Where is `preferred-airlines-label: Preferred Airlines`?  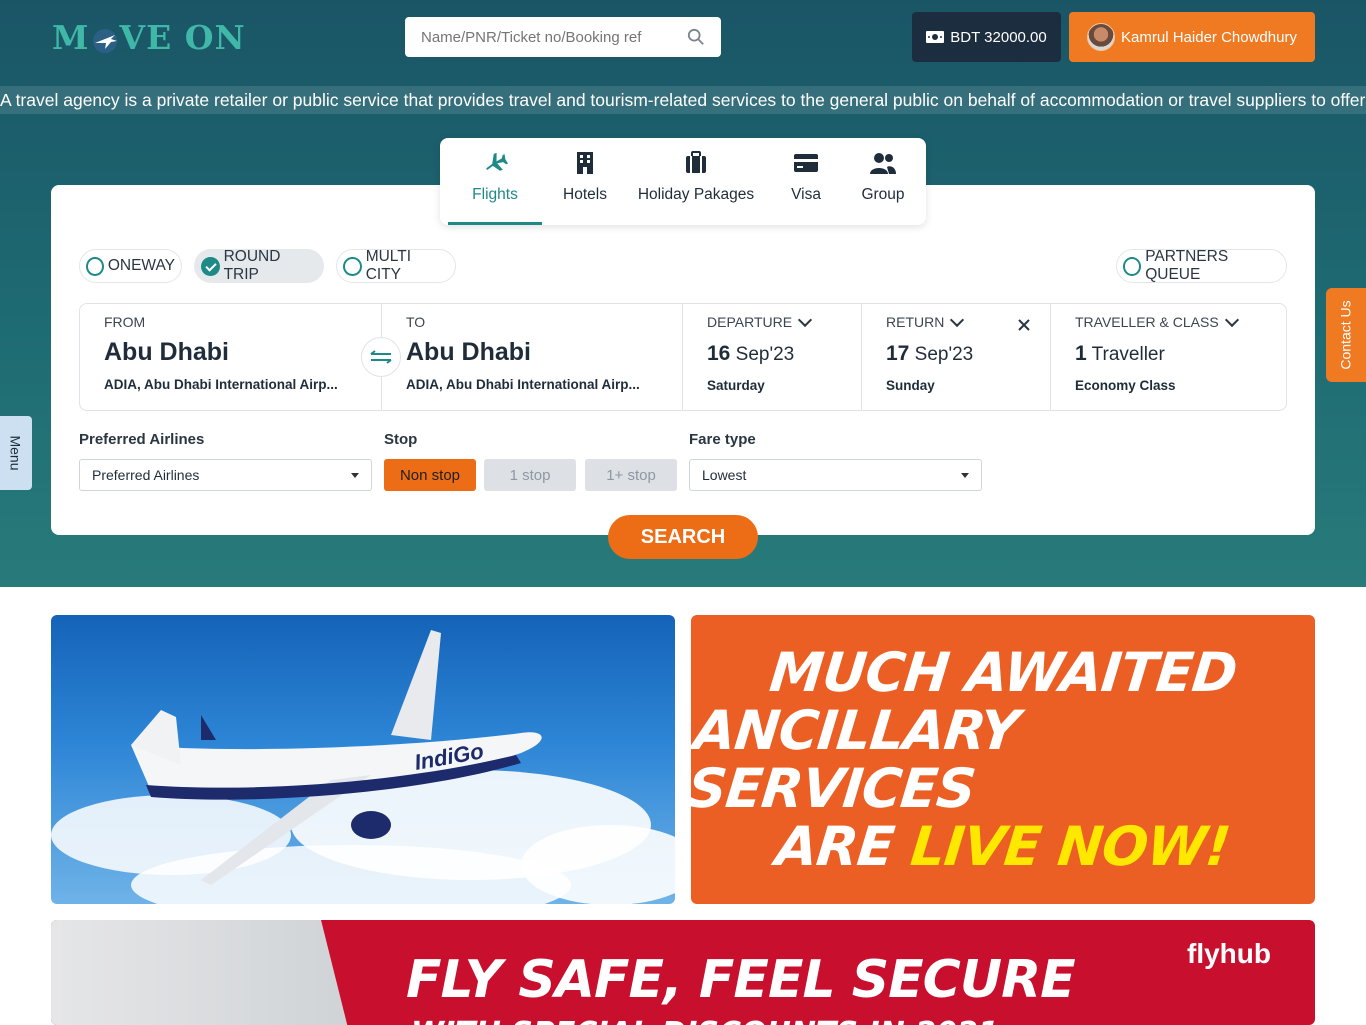
preferred-airlines-label: Preferred Airlines is located at coordinates (142, 439).